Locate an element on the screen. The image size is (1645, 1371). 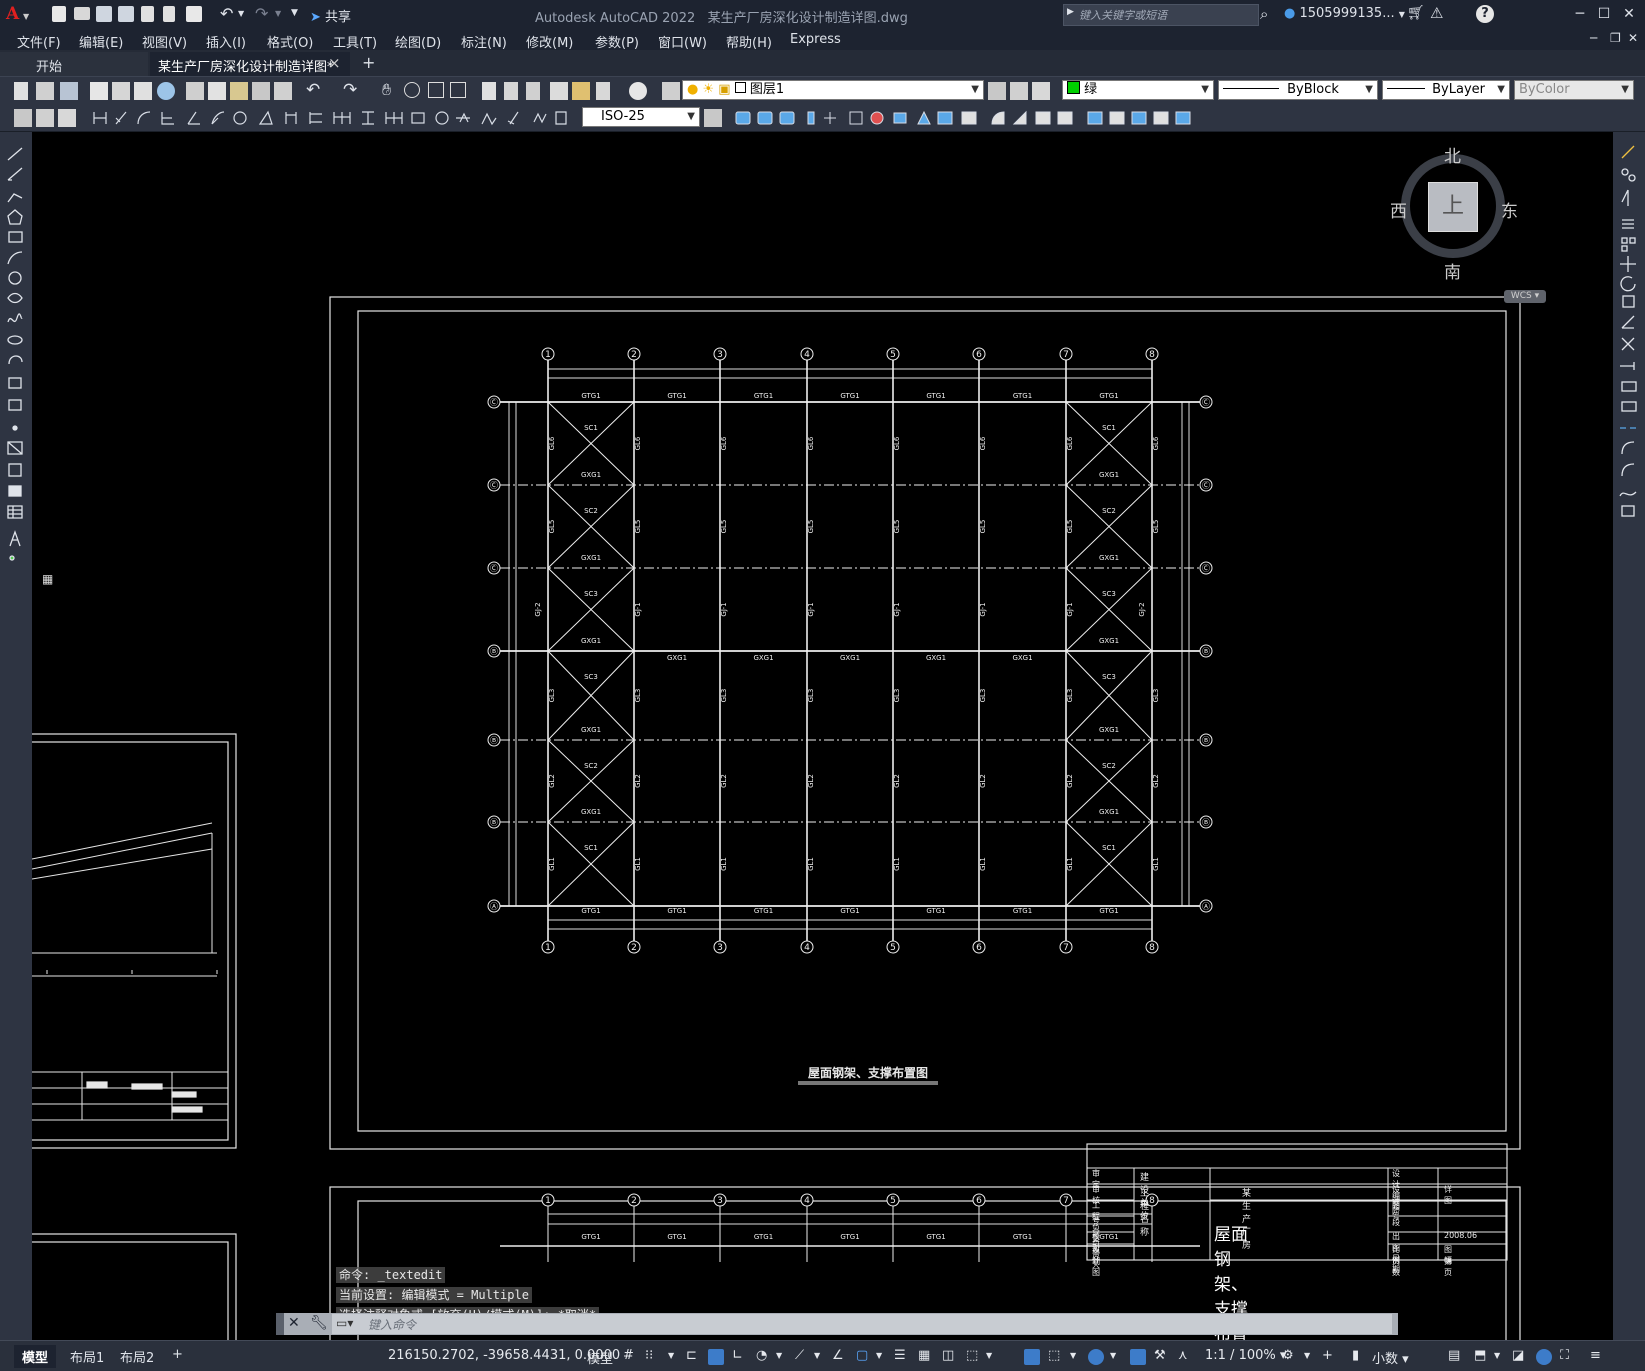
annotation-scale-icon: ⋏ is located at coordinates (1183, 1355).